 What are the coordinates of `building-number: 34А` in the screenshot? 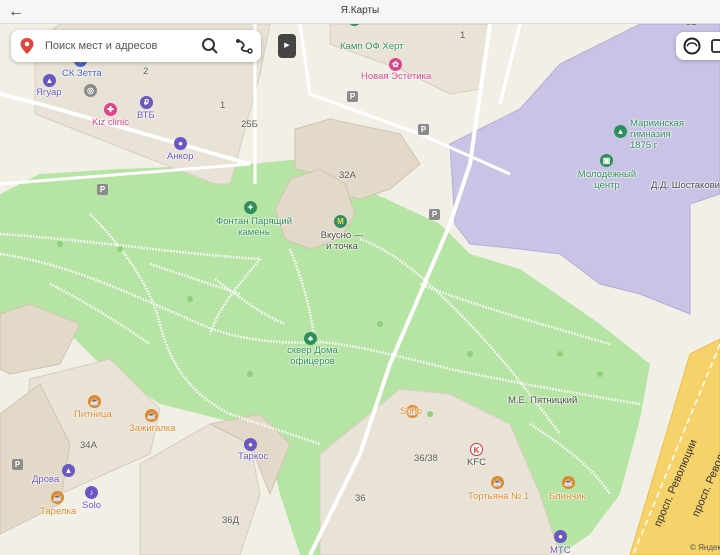 It's located at (88, 445).